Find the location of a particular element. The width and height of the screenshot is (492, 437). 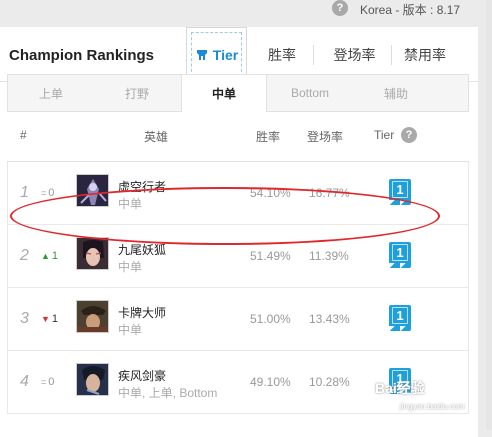

position-tab-support: 辅助 is located at coordinates (396, 93).